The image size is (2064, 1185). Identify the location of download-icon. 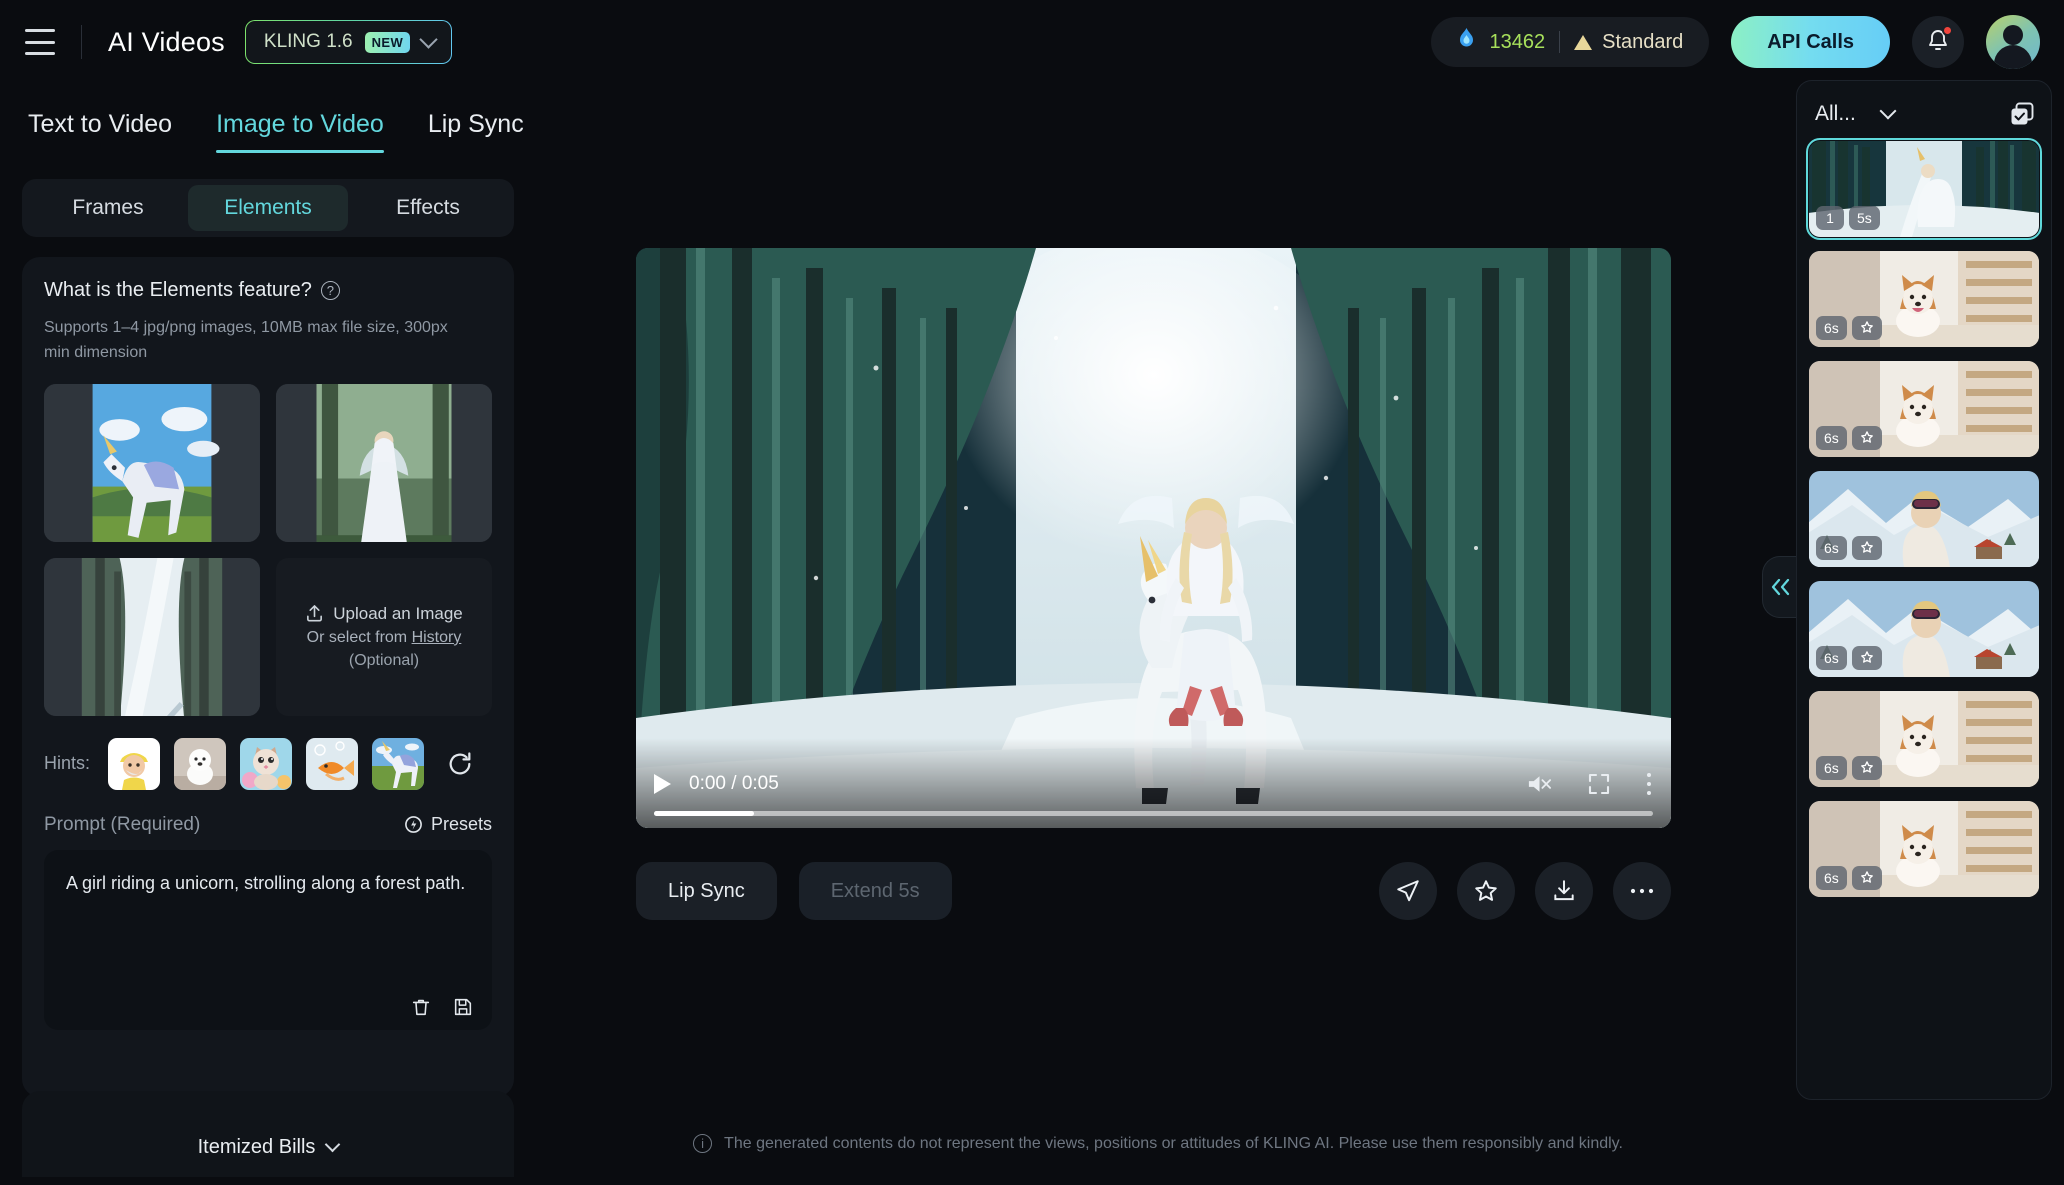
(1564, 890).